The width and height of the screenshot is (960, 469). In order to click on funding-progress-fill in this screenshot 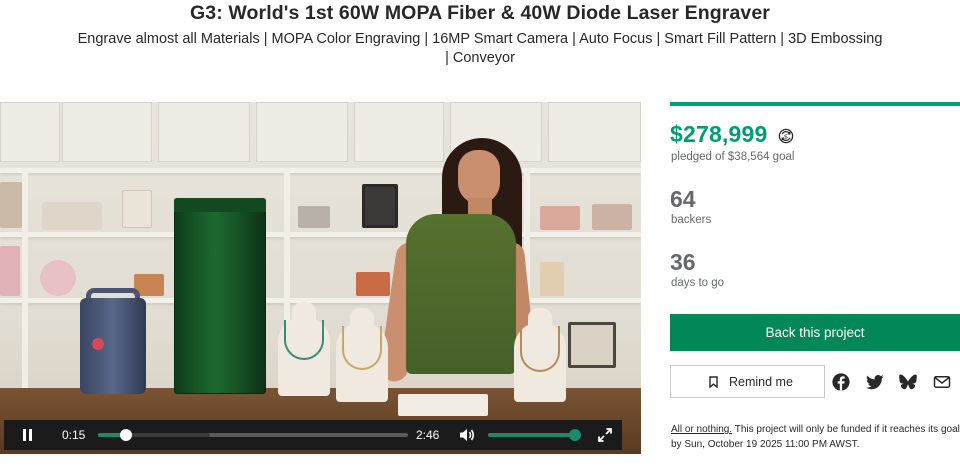, I will do `click(815, 104)`.